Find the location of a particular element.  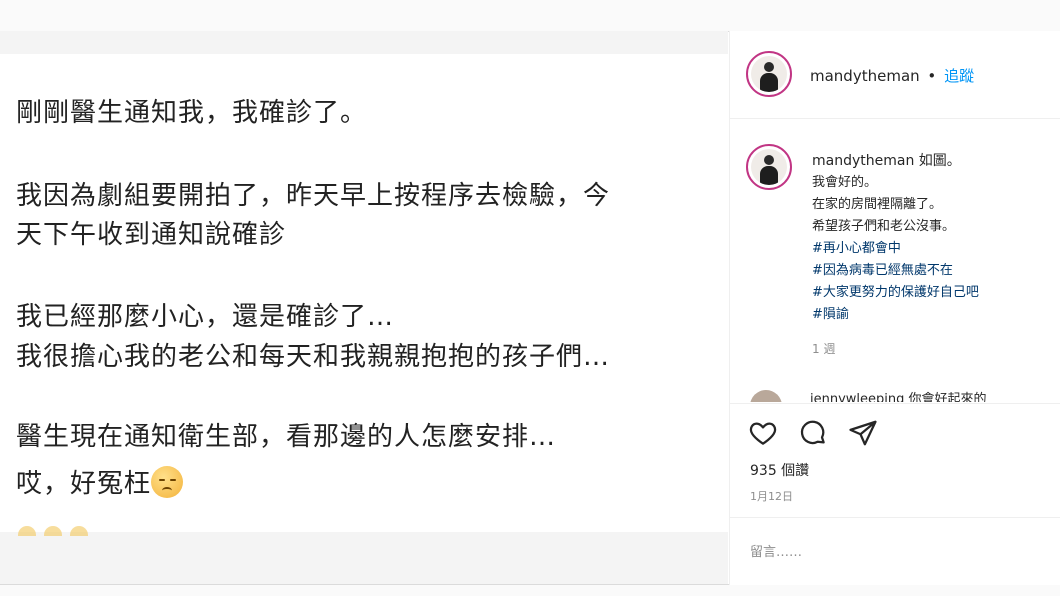

image-text-line-with-emoji: 哎，好冤枉 is located at coordinates (100, 483).